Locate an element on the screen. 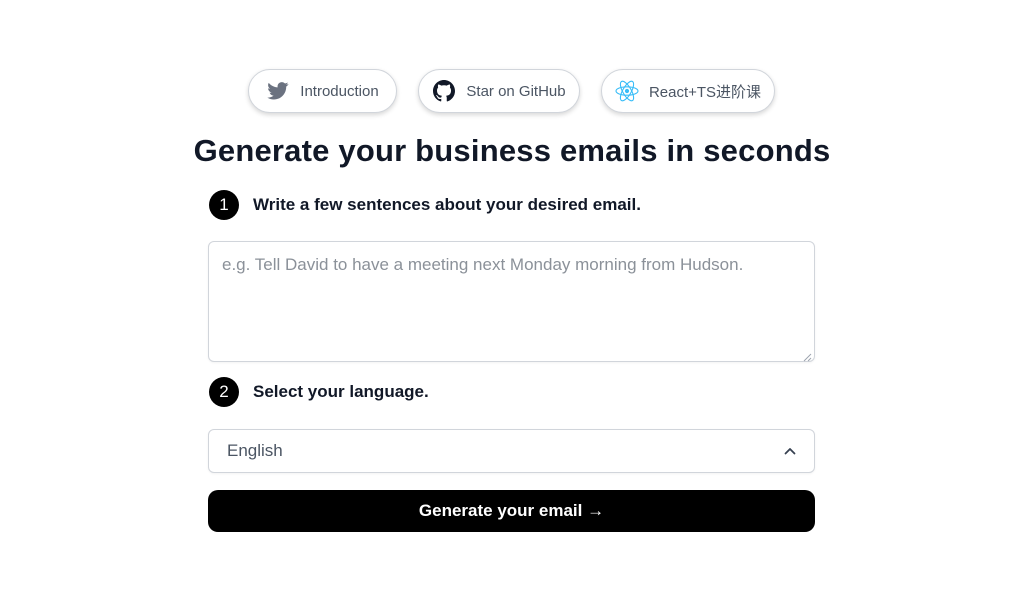  resize-handle-icon is located at coordinates (807, 355).